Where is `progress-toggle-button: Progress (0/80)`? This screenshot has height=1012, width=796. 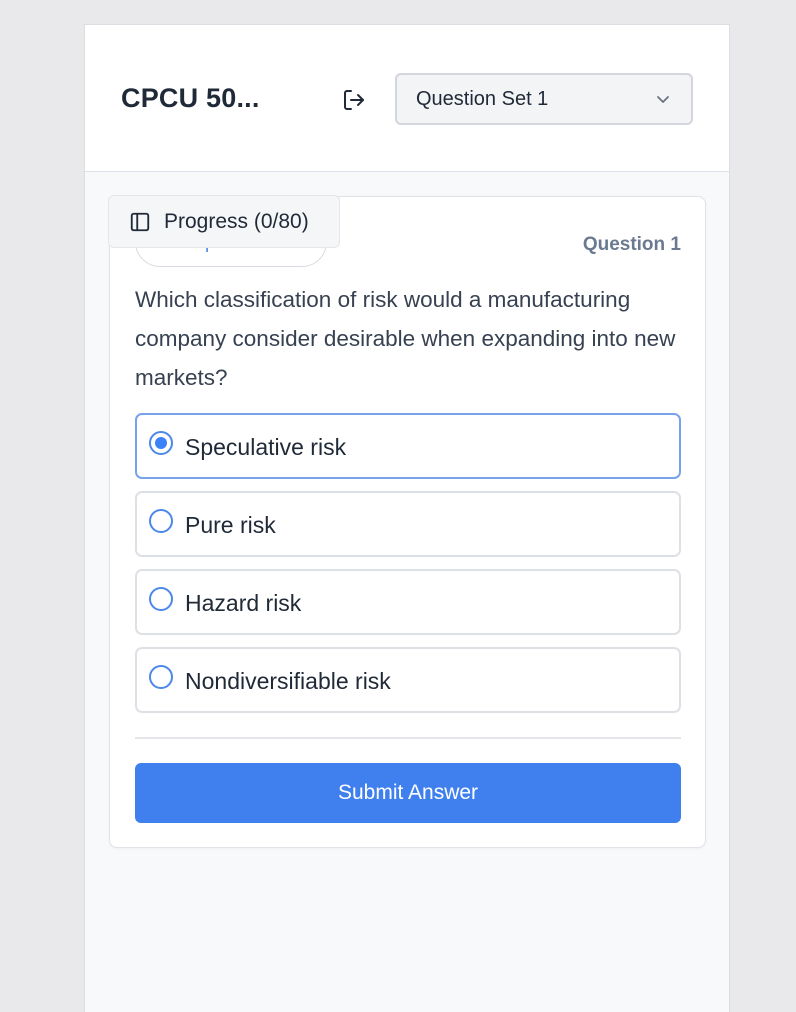 progress-toggle-button: Progress (0/80) is located at coordinates (224, 221).